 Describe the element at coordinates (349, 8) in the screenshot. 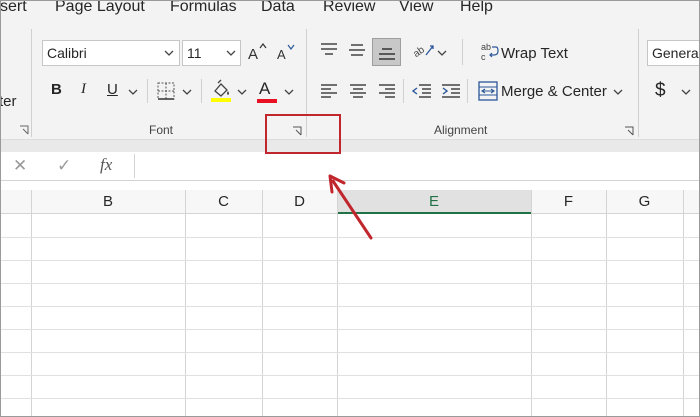

I see `tab-review: Review` at that location.